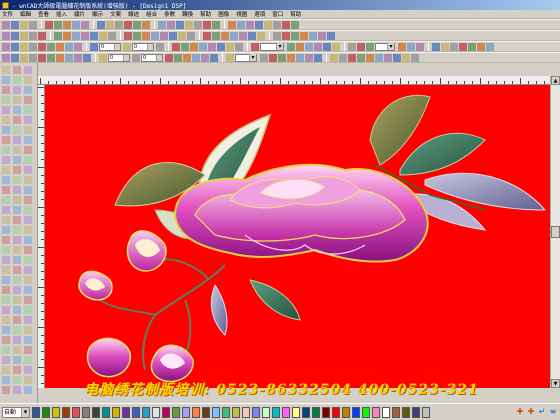  Describe the element at coordinates (385, 46) in the screenshot. I see `toolbar-dropdown` at that location.